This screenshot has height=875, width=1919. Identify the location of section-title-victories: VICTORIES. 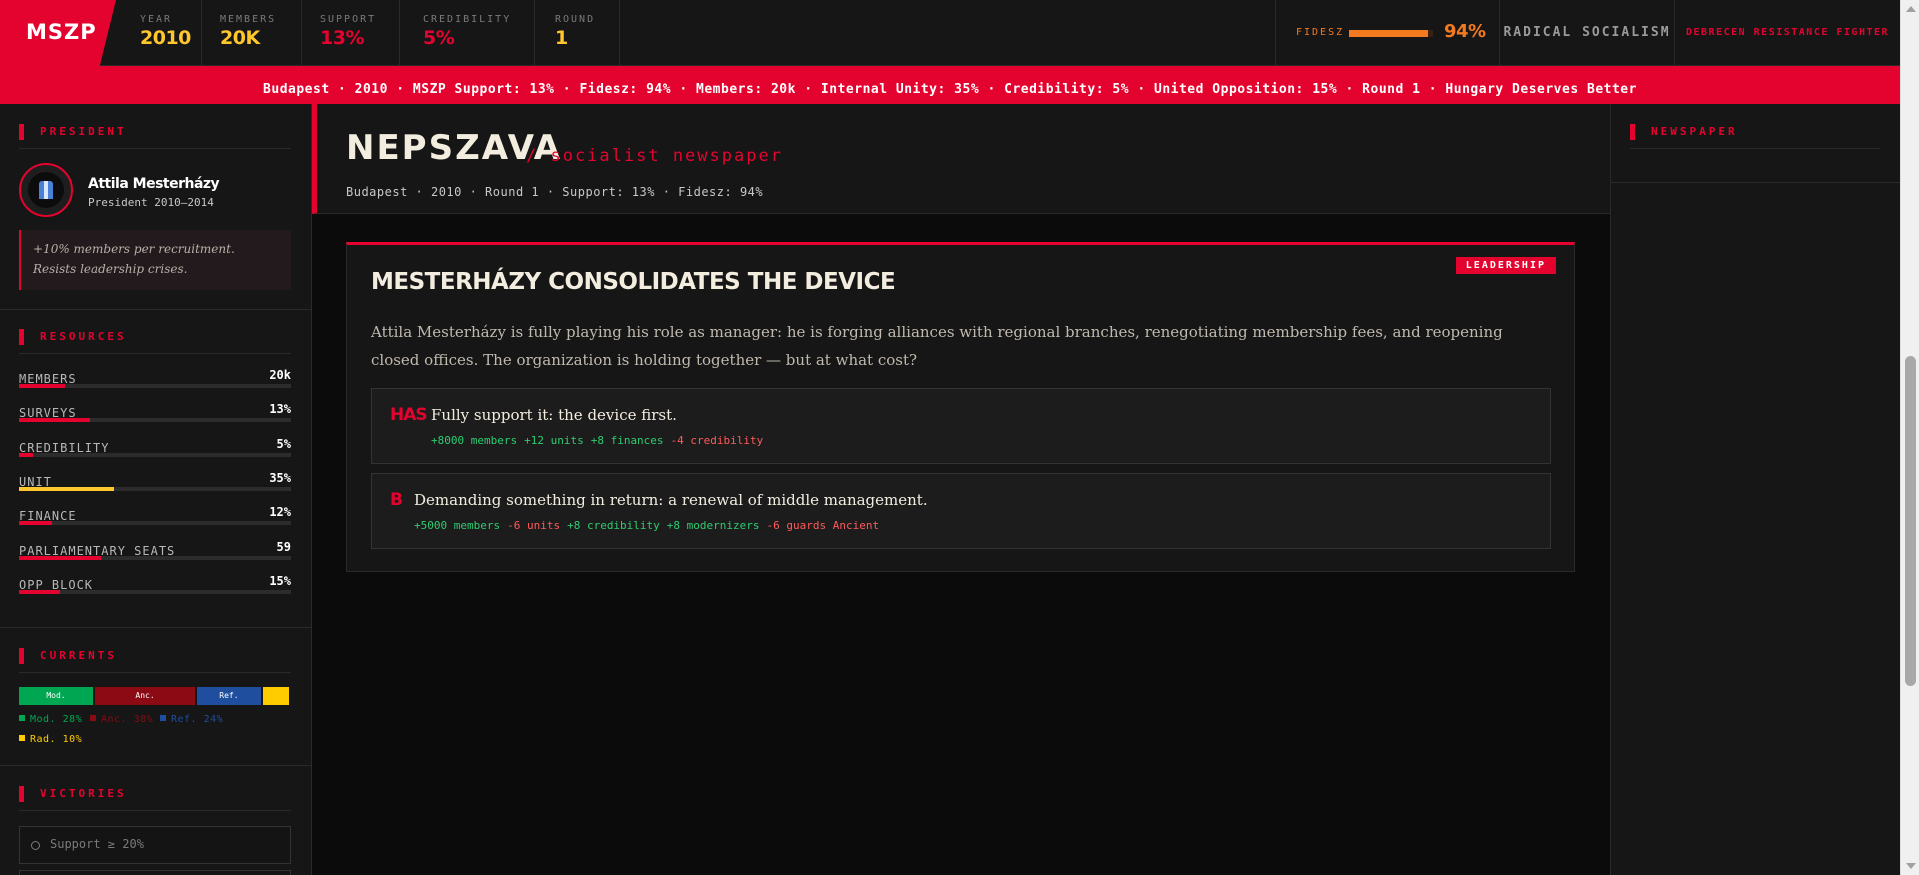
(155, 794).